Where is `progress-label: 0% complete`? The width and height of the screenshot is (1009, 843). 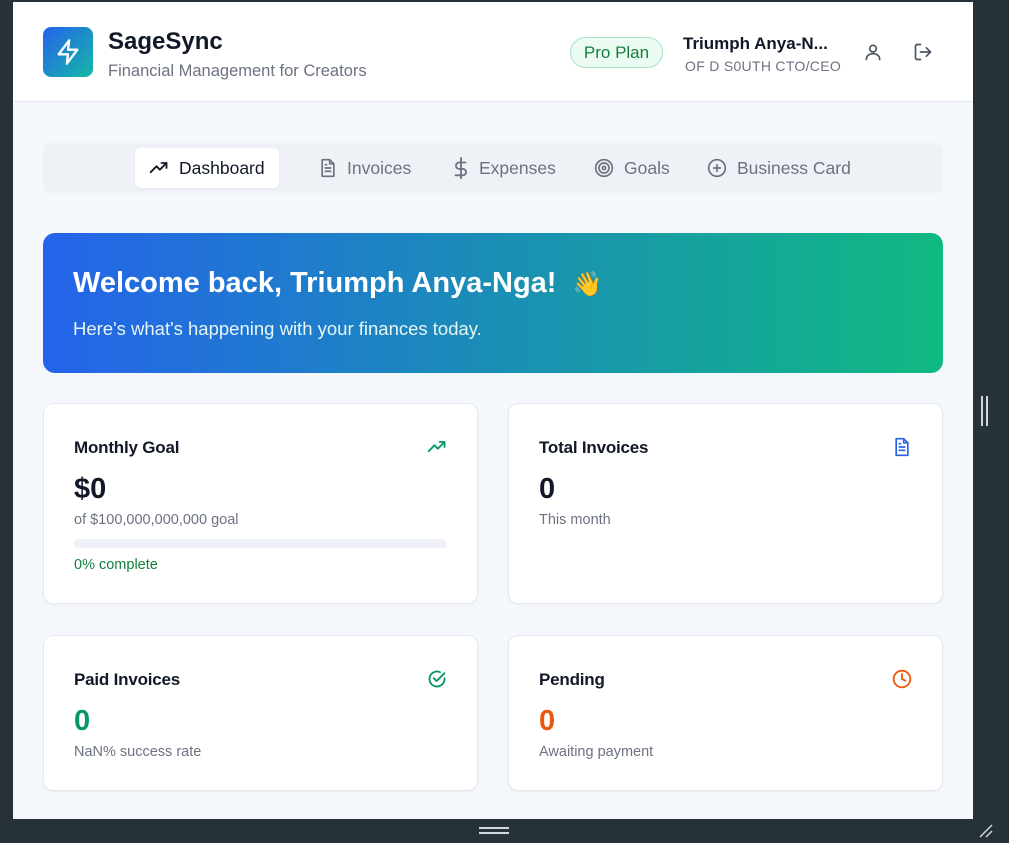
progress-label: 0% complete is located at coordinates (116, 565).